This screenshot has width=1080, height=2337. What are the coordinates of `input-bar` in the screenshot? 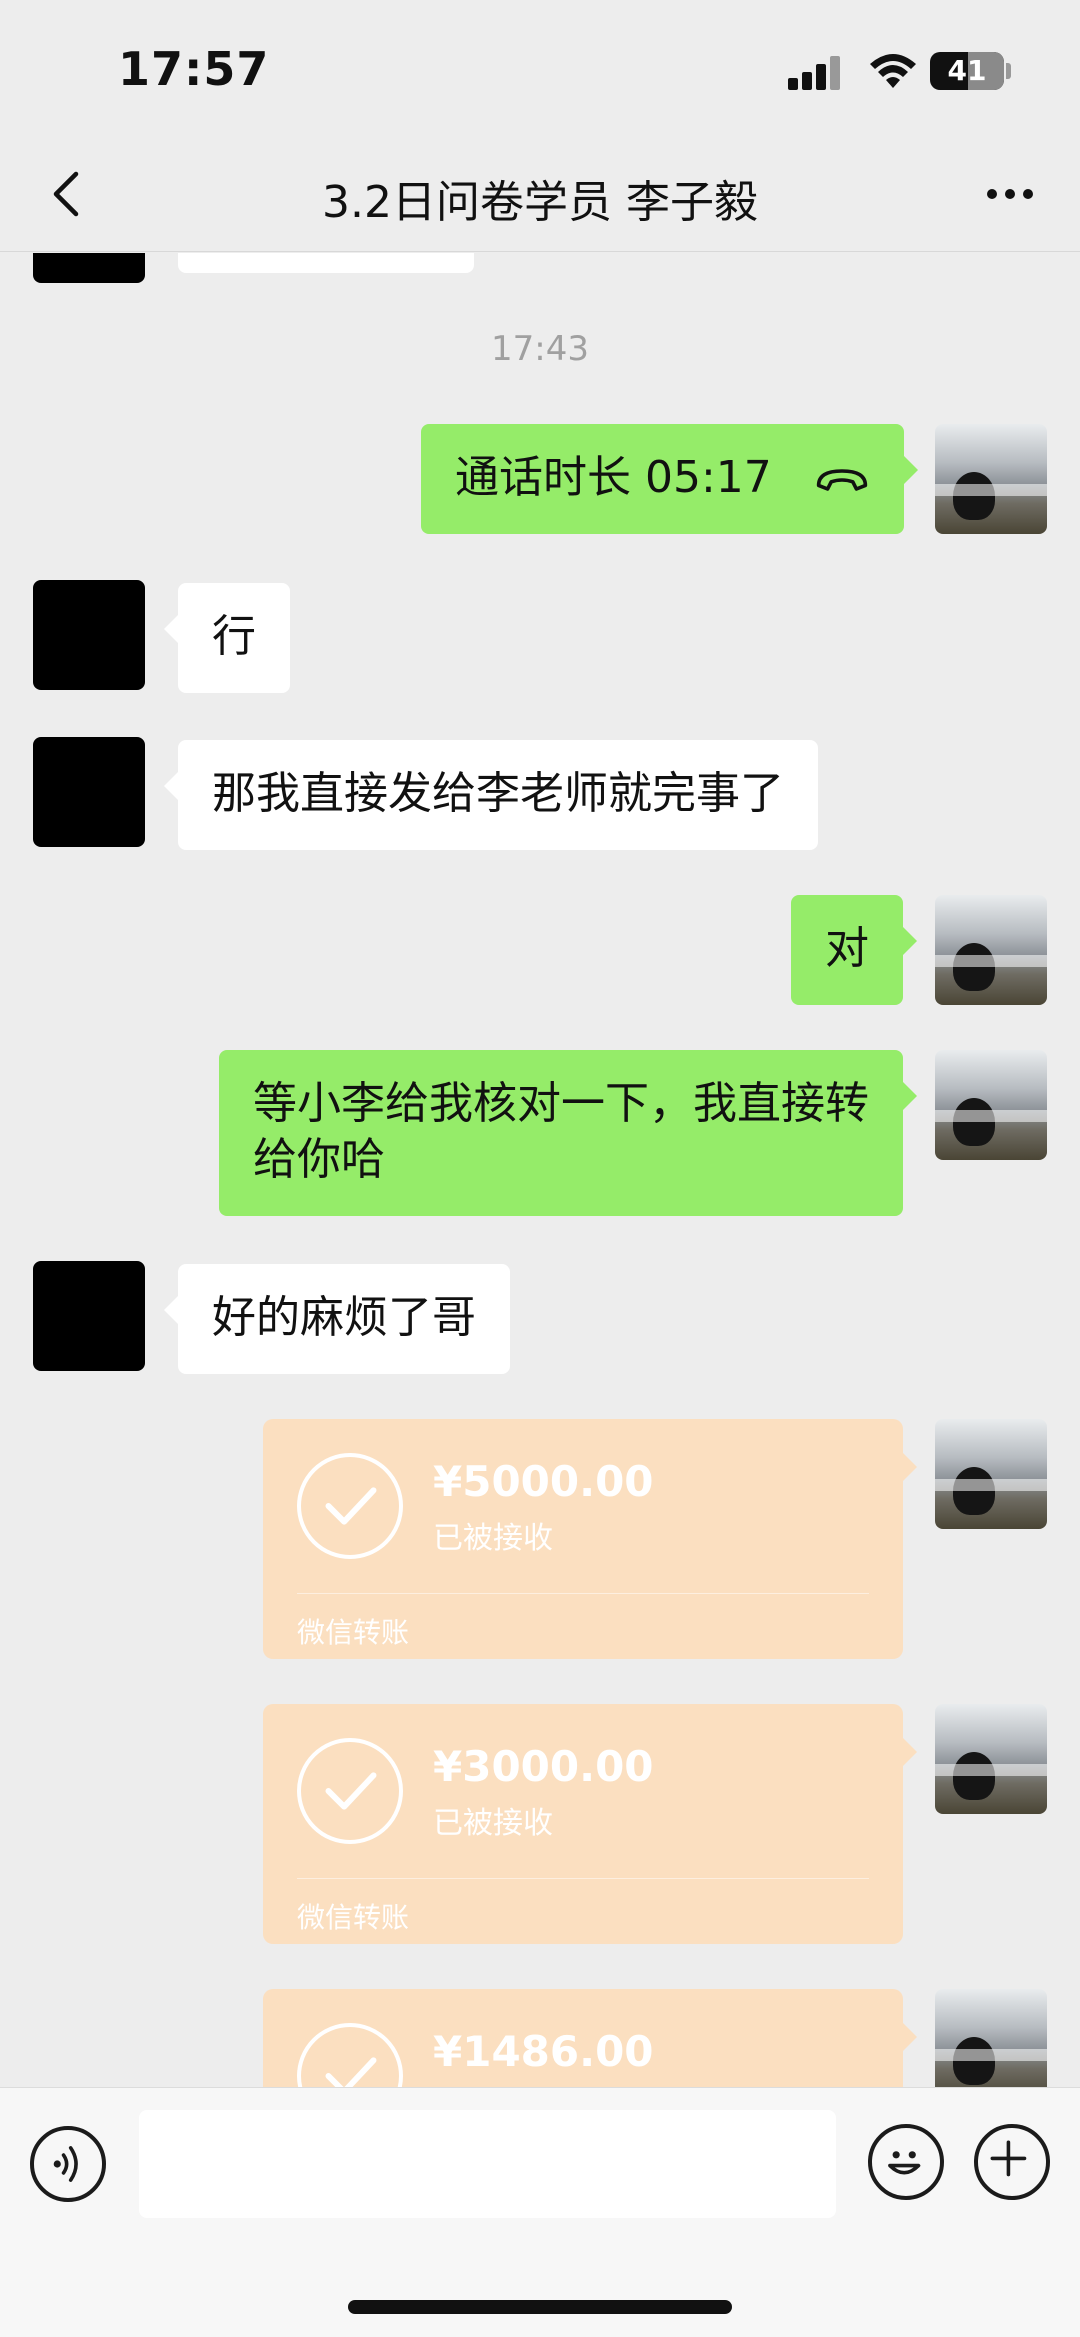 It's located at (540, 2212).